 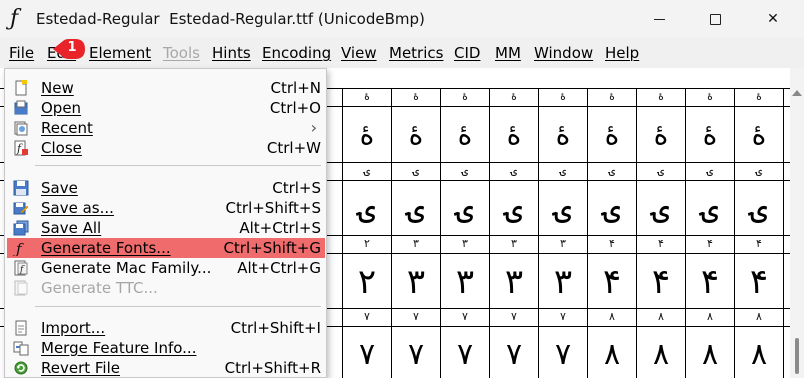 What do you see at coordinates (659, 19) in the screenshot?
I see `minimize-button` at bounding box center [659, 19].